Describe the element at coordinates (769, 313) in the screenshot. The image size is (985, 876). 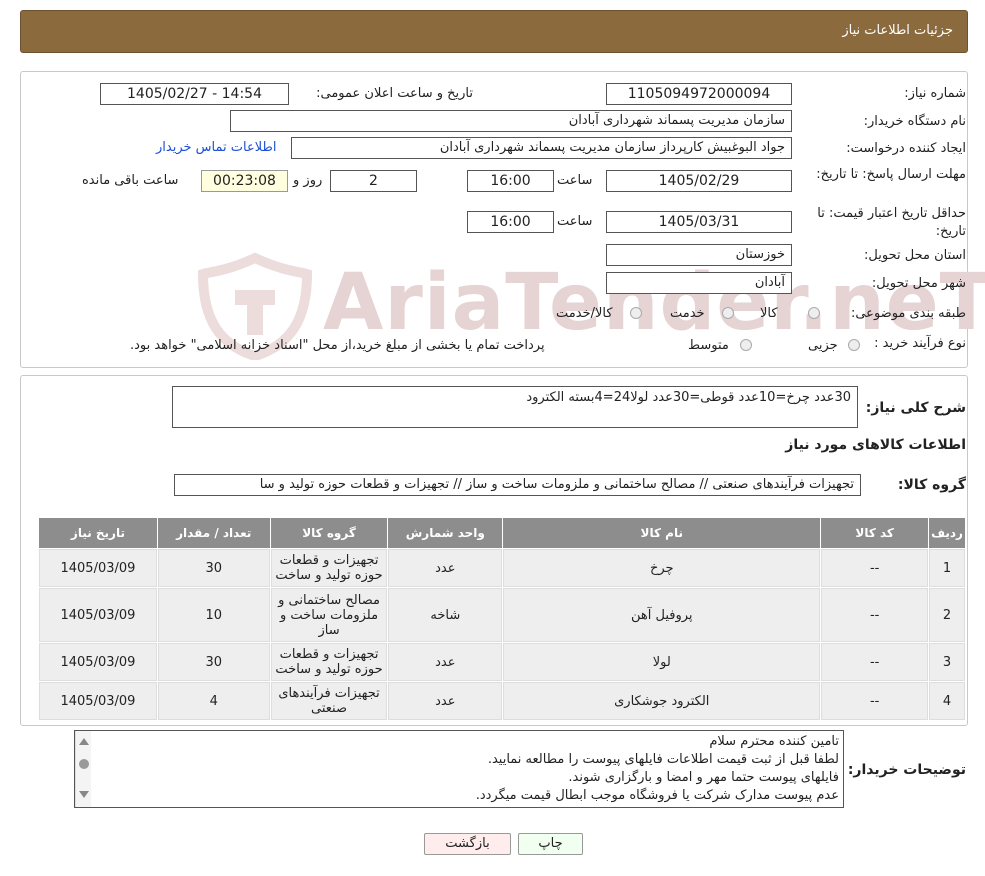
I see `category-option-goods-label: کالا` at that location.